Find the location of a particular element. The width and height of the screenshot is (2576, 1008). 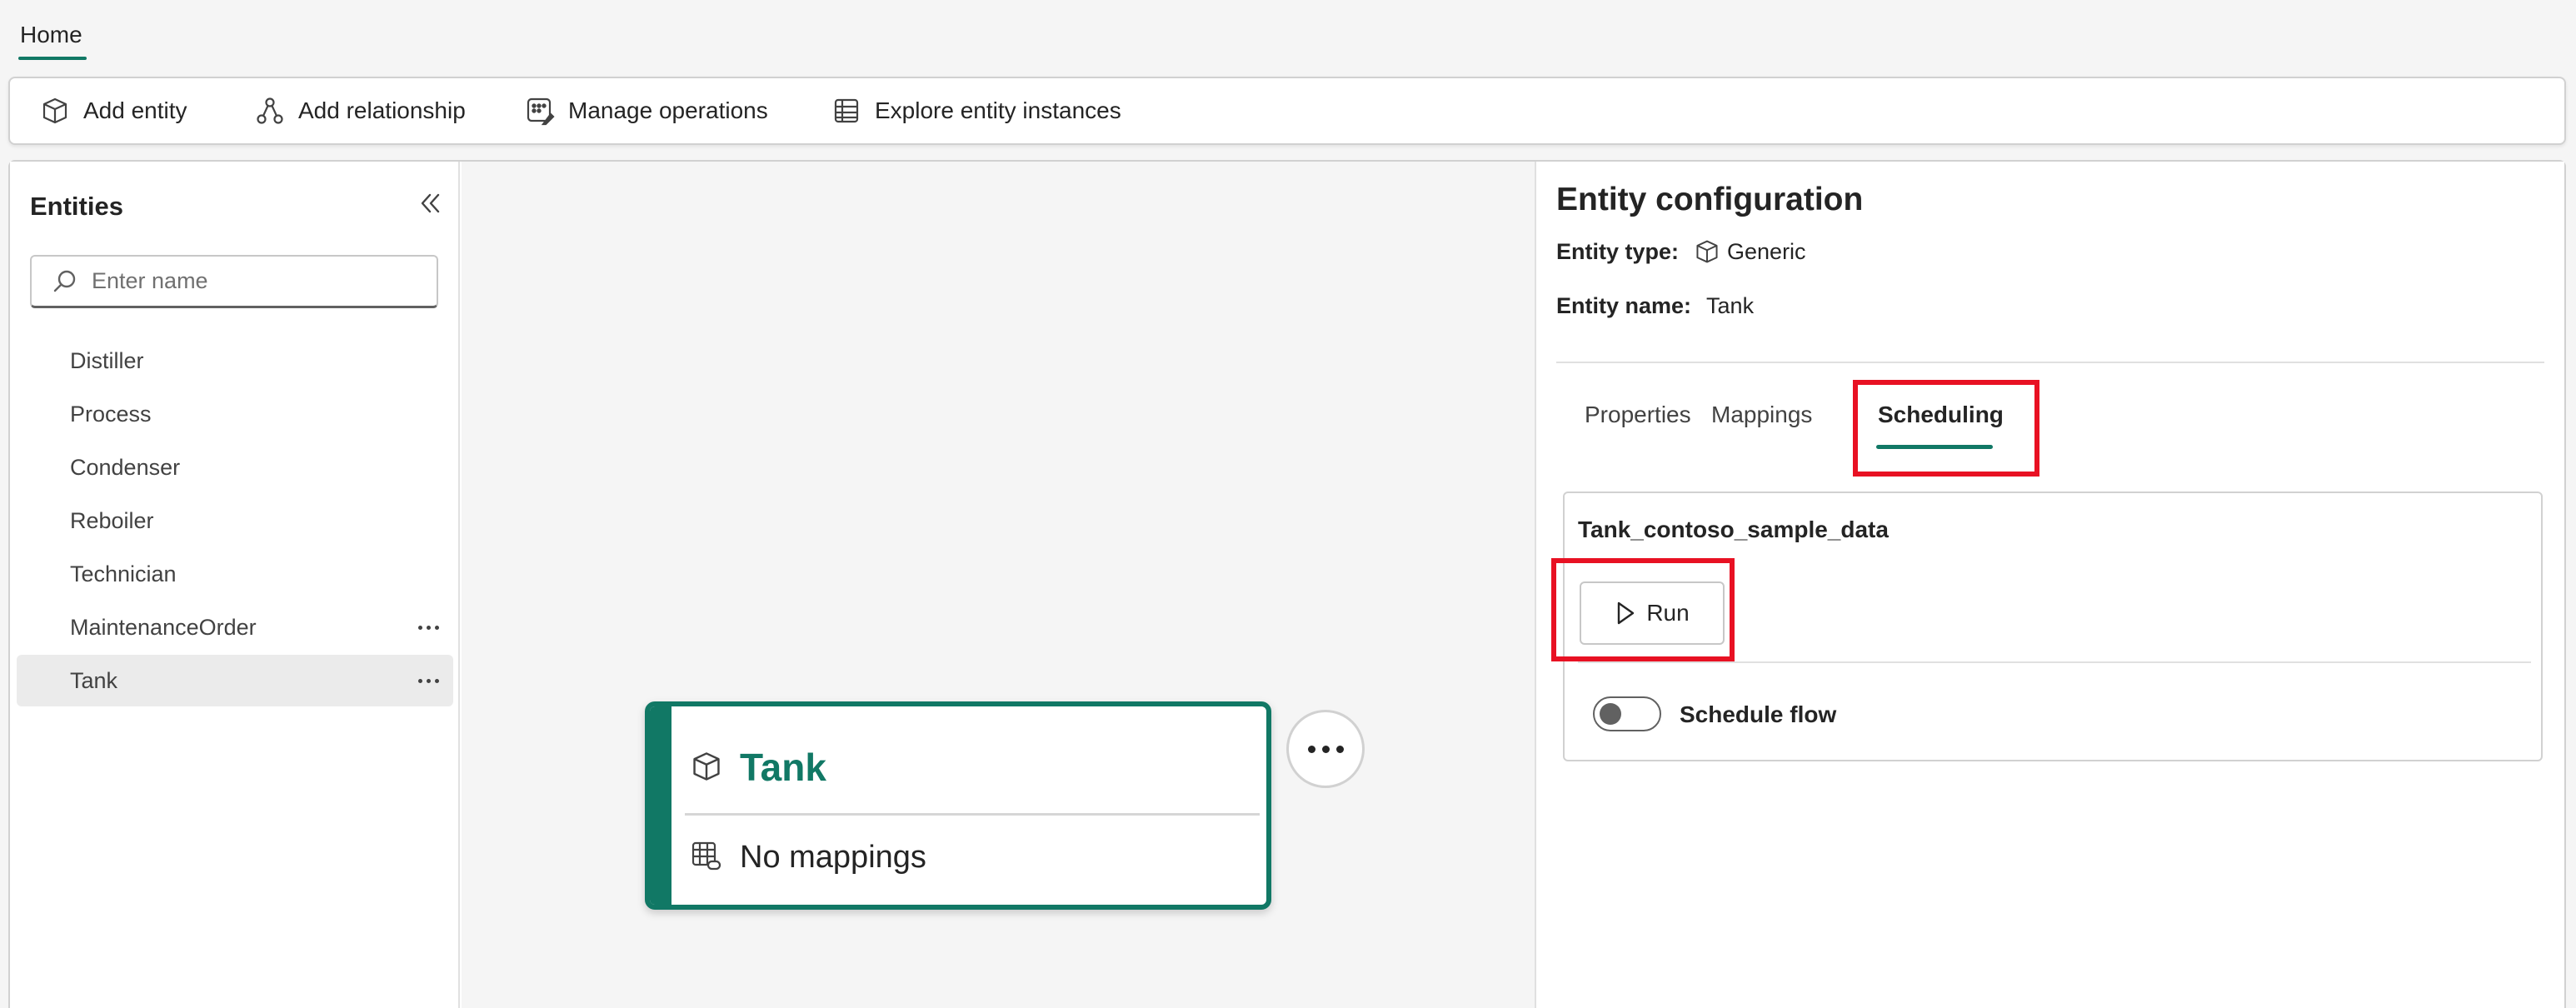

tab-properties: Properties is located at coordinates (1638, 415).